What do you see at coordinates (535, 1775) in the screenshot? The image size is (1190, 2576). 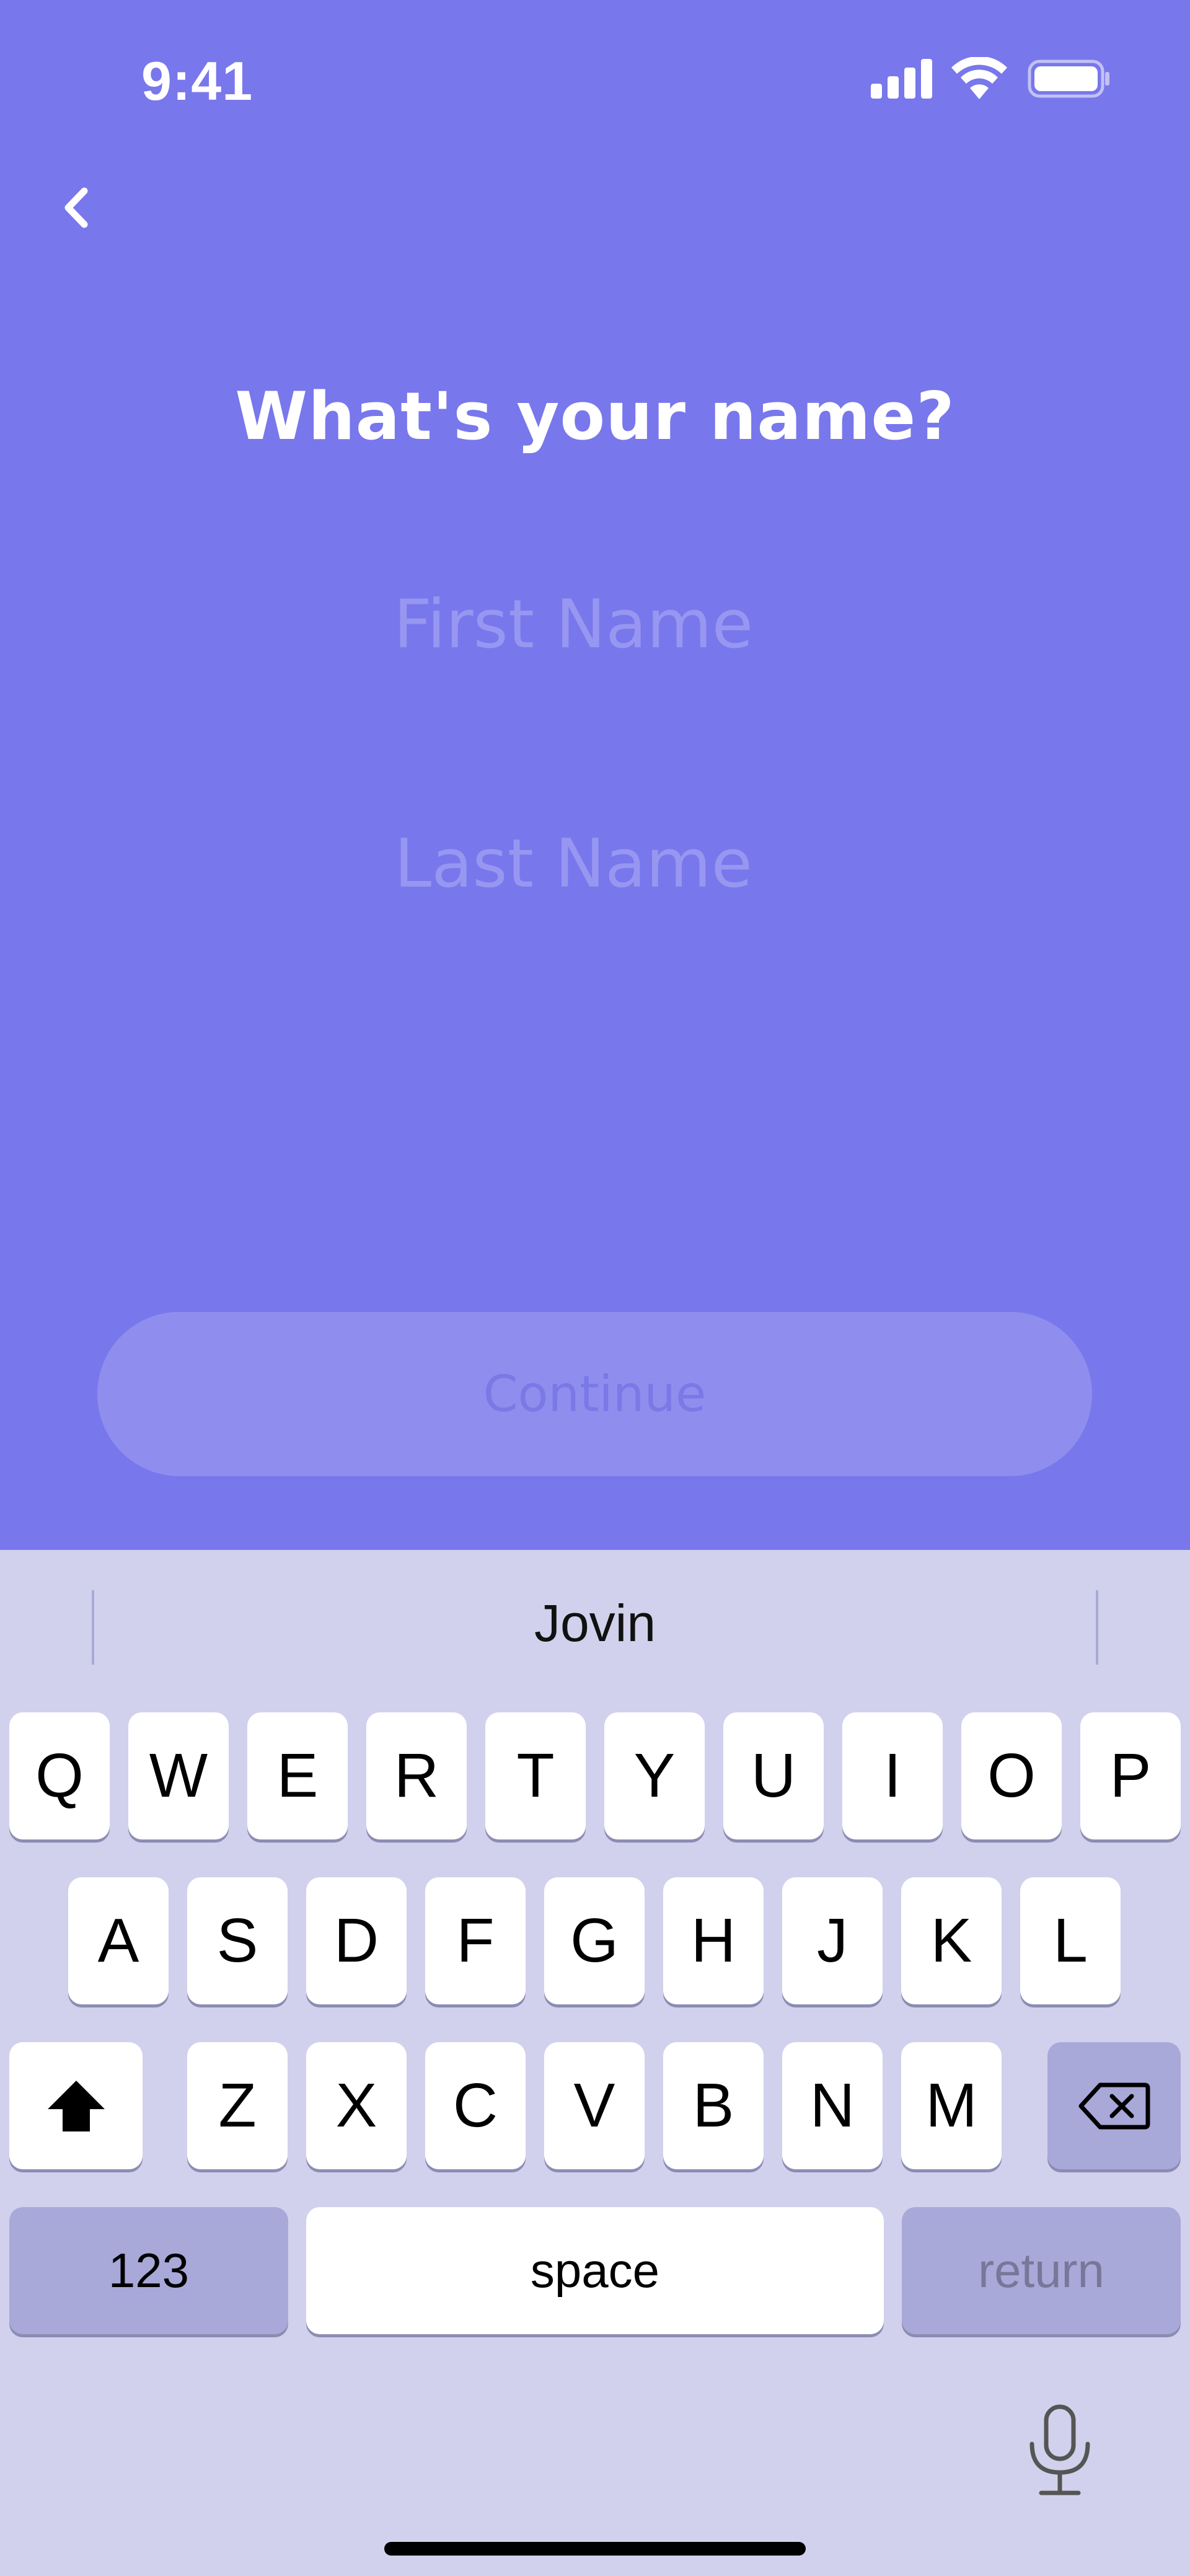 I see `key-t: T` at bounding box center [535, 1775].